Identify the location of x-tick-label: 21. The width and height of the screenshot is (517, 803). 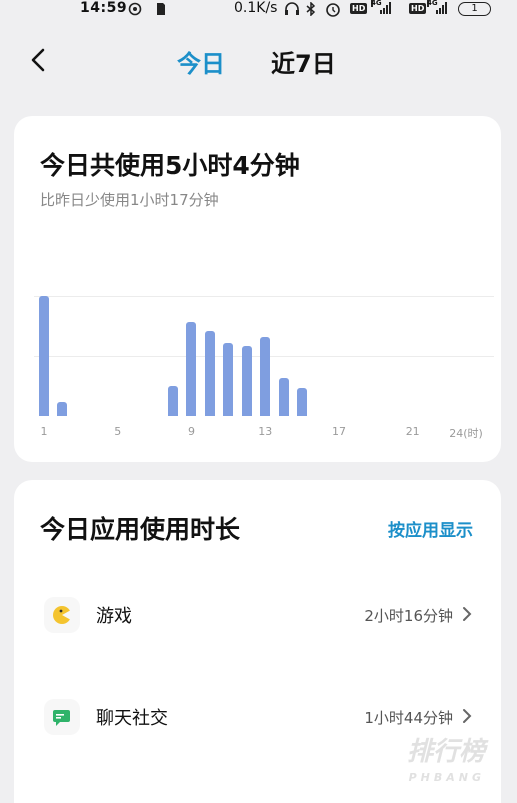
(412, 431).